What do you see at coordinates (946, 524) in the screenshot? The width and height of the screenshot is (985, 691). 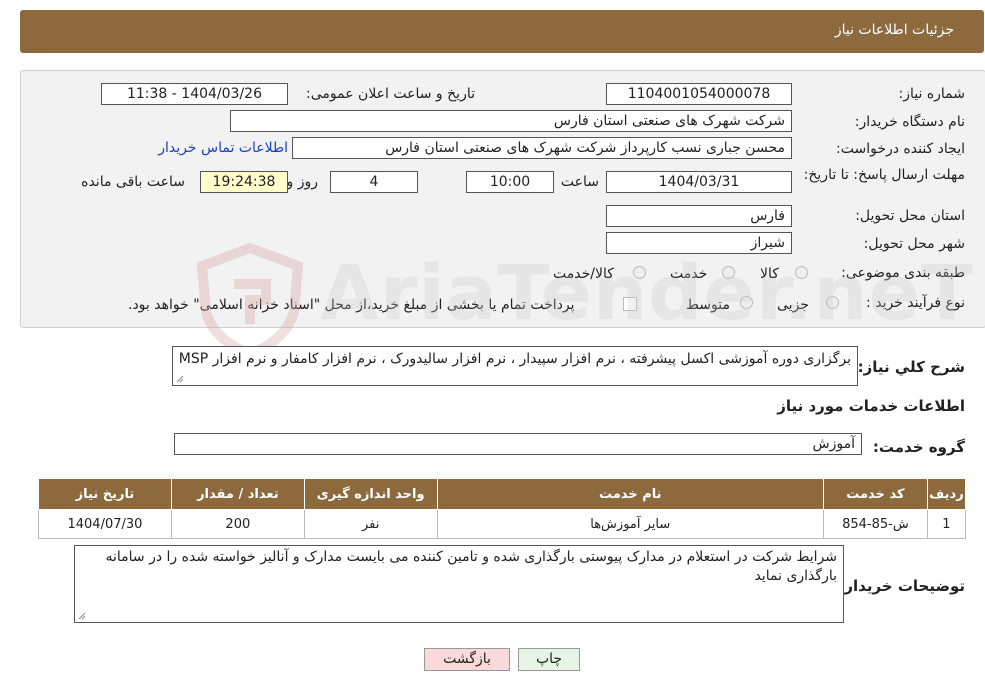 I see `cell-row: 1` at bounding box center [946, 524].